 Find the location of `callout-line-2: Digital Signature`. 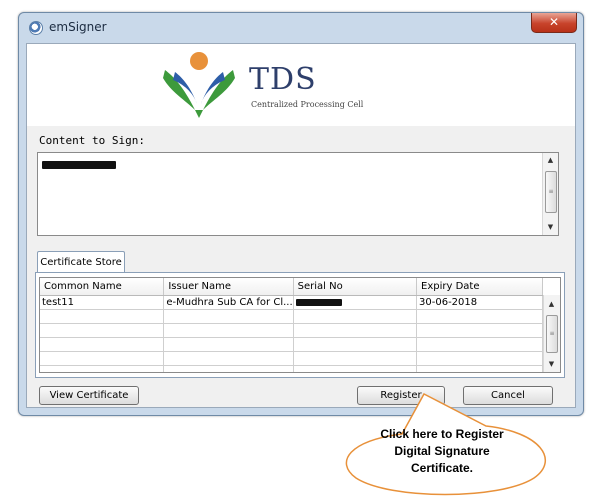

callout-line-2: Digital Signature is located at coordinates (442, 451).